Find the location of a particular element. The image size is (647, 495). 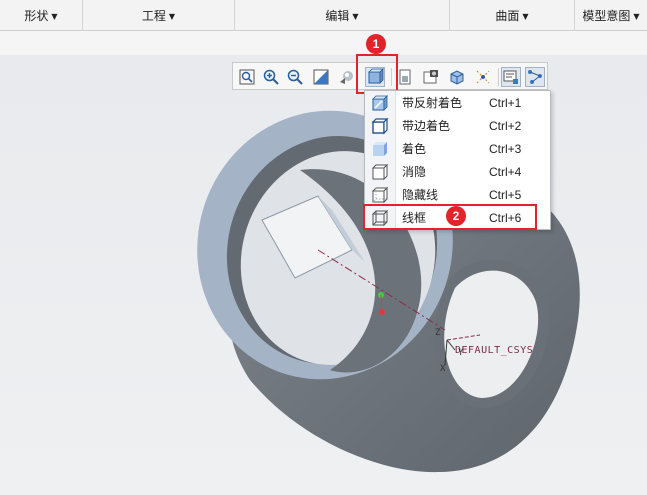

zoom-out-icon is located at coordinates (295, 77).